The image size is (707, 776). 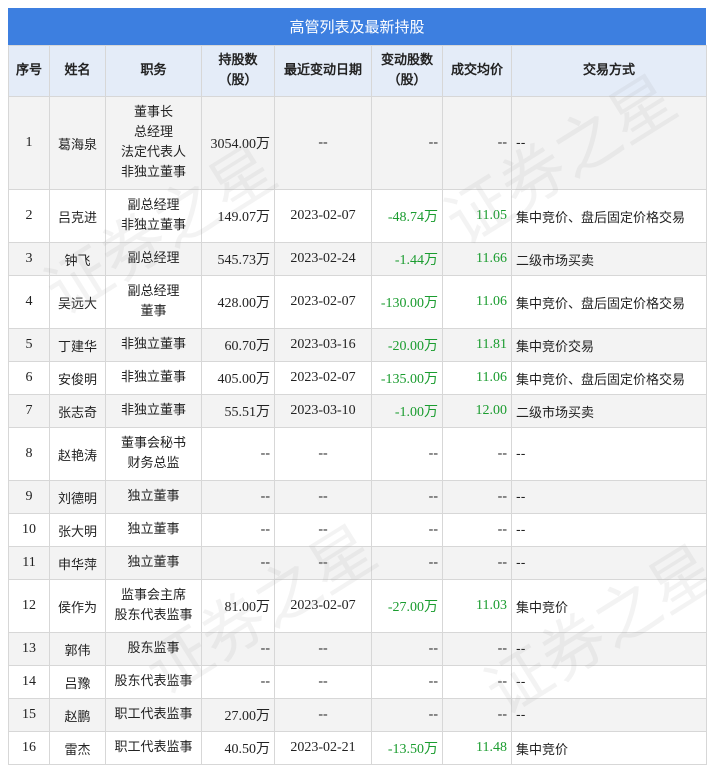 I want to click on cell-name: 郭伟, so click(x=77, y=649).